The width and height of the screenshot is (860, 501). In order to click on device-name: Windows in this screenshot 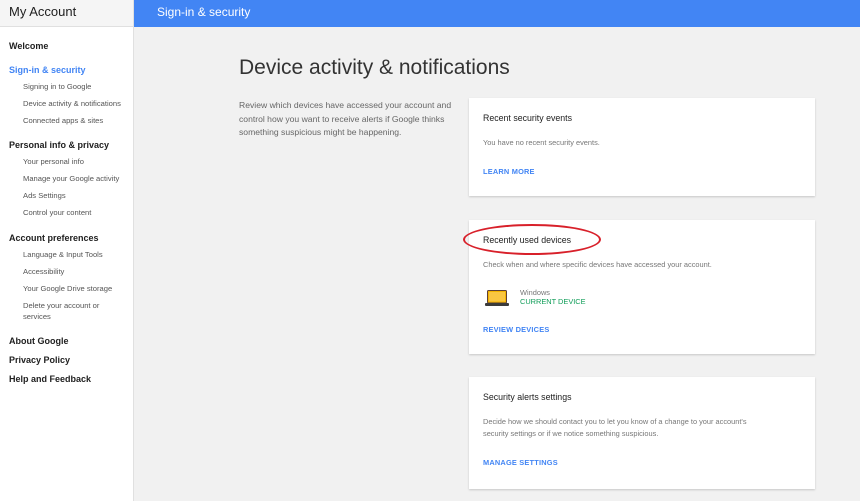, I will do `click(535, 292)`.